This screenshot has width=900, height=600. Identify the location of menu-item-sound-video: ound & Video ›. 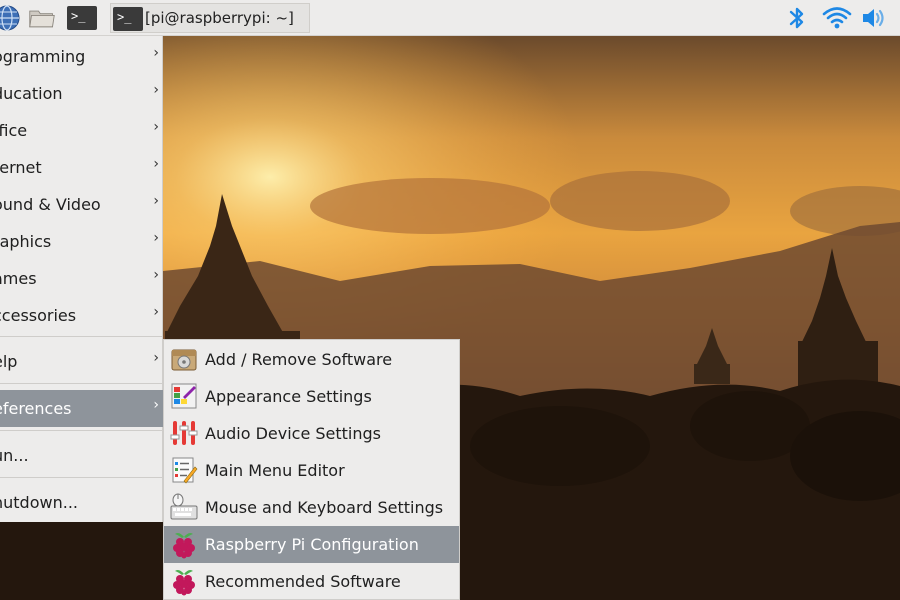
(81, 204).